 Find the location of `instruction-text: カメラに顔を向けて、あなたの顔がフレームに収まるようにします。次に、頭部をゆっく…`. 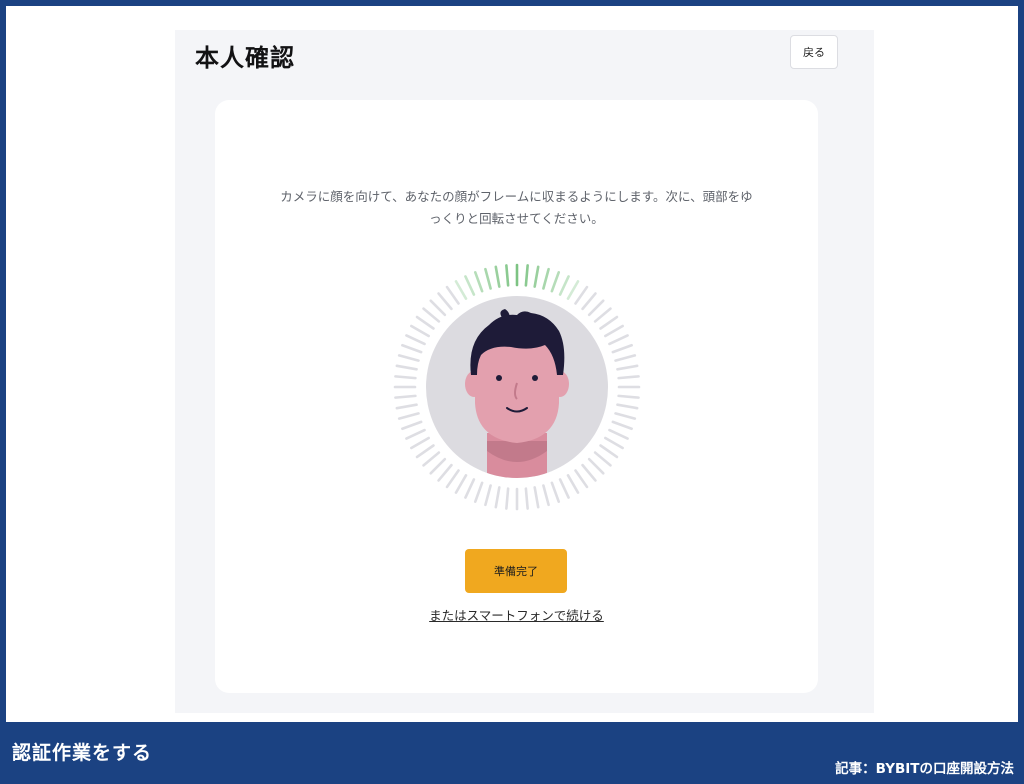

instruction-text: カメラに顔を向けて、あなたの顔がフレームに収まるようにします。次に、頭部をゆっく… is located at coordinates (516, 207).